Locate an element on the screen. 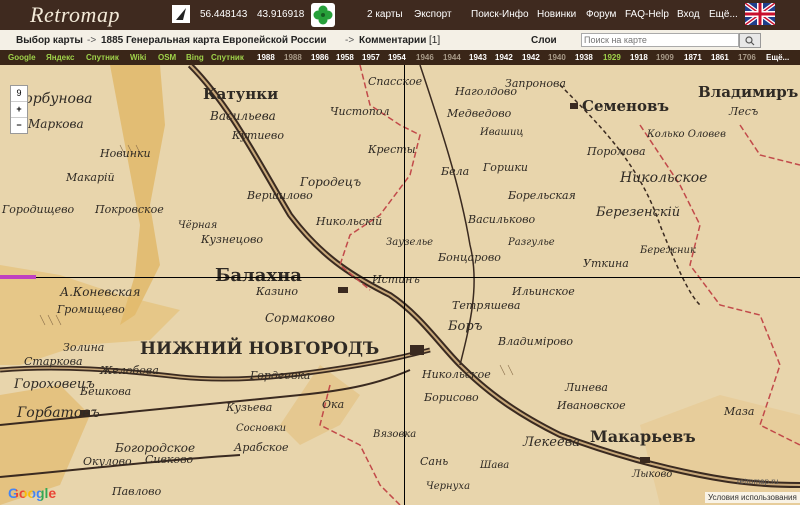  search-button is located at coordinates (750, 40).